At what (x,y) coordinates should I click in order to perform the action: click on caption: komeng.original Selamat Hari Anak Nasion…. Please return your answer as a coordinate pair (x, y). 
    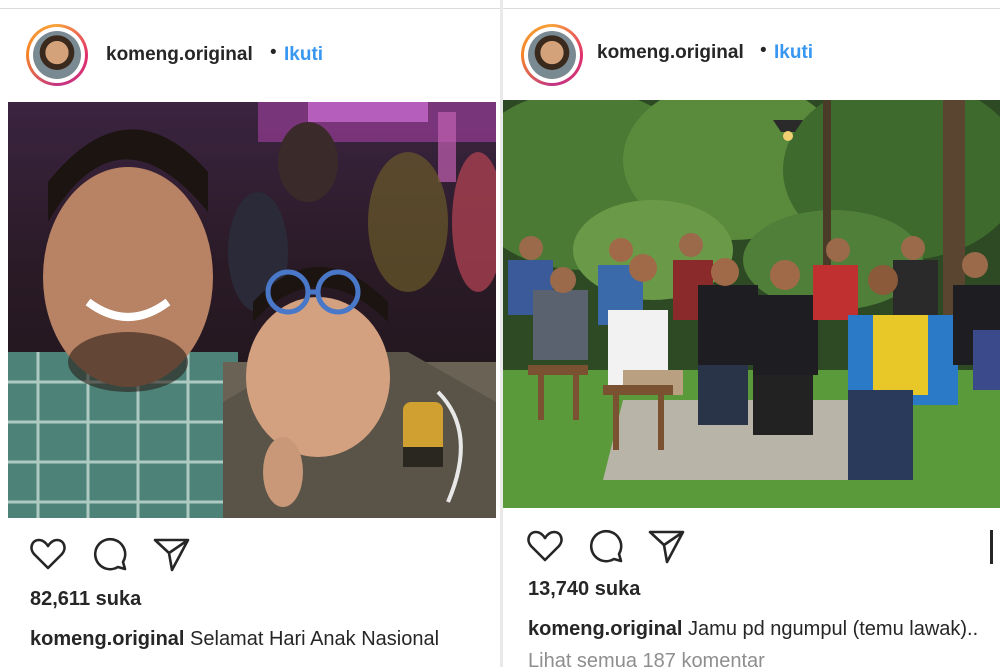
    Looking at the image, I should click on (234, 639).